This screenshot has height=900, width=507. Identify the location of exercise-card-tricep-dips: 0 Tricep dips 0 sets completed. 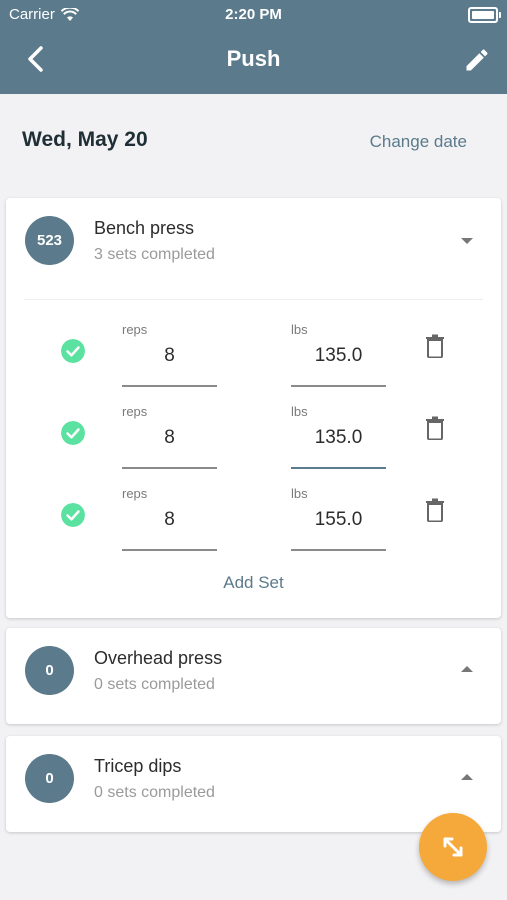
(253, 784).